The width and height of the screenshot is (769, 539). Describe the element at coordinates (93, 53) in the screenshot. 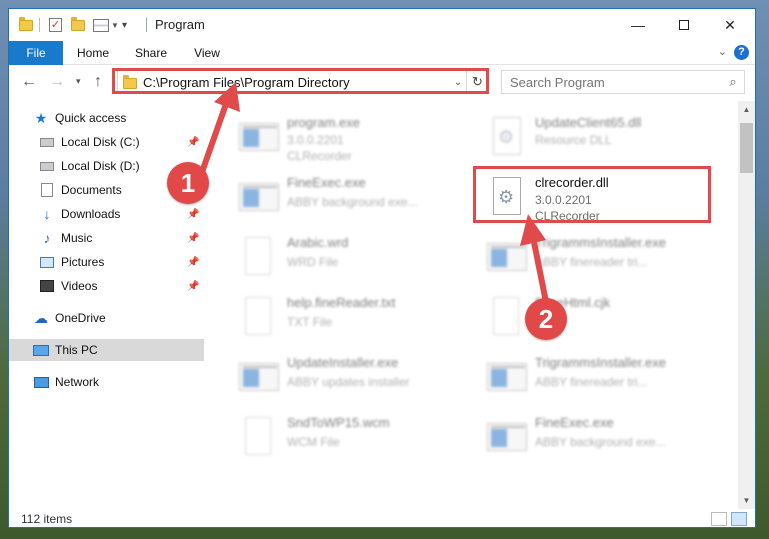

I see `tab-home: Home` at that location.